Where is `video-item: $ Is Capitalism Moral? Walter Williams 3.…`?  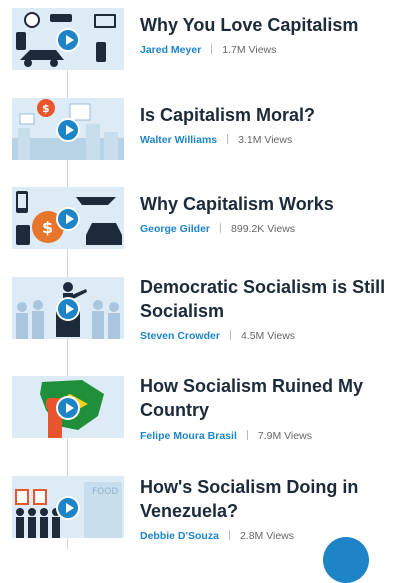 video-item: $ Is Capitalism Moral? Walter Williams 3.… is located at coordinates (202, 130).